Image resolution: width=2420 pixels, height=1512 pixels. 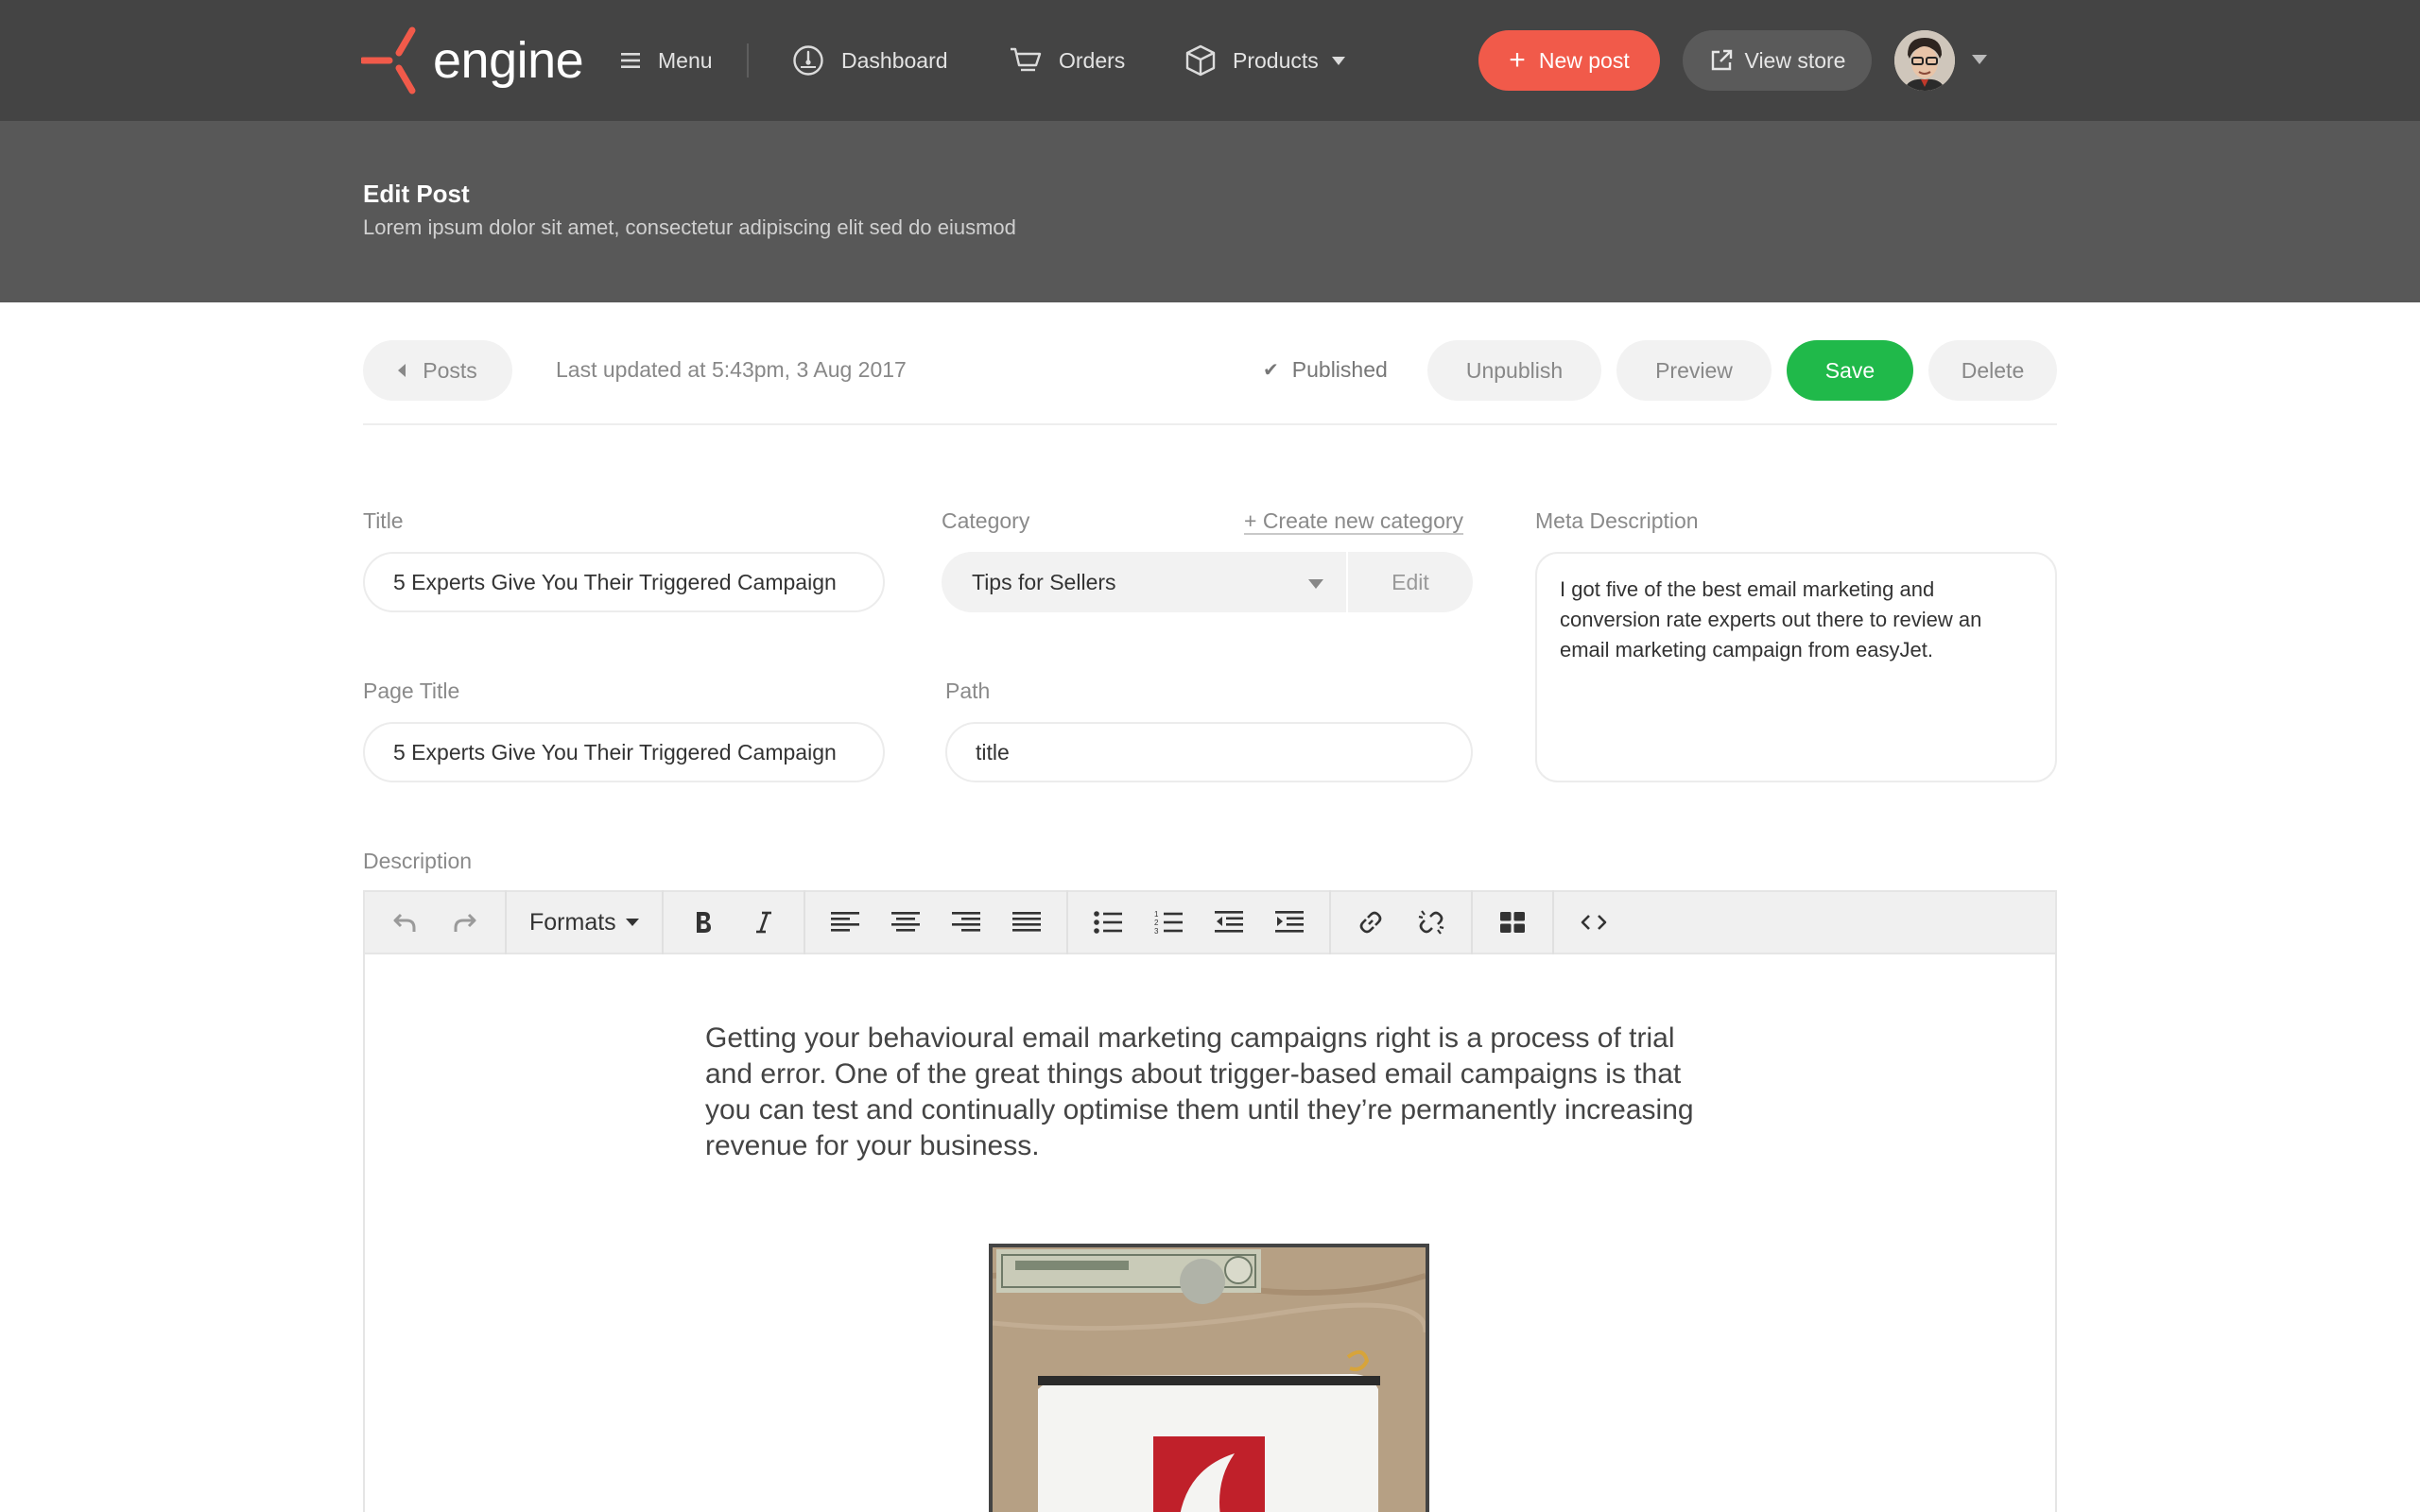 I want to click on history-group, so click(x=436, y=922).